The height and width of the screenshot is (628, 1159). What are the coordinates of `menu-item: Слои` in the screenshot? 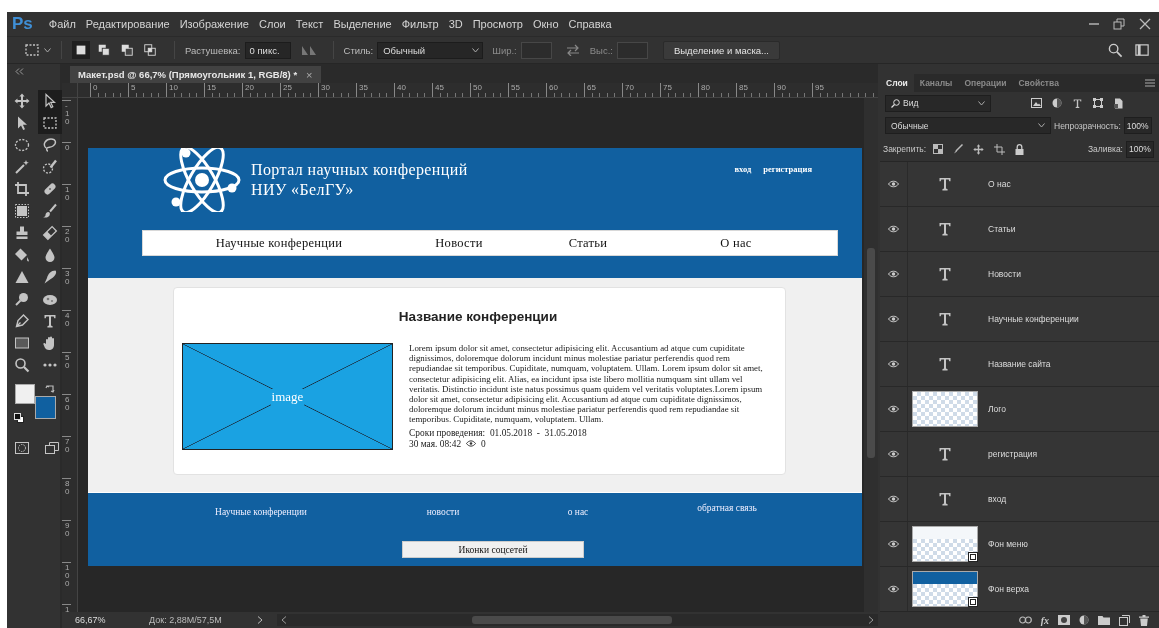 It's located at (272, 24).